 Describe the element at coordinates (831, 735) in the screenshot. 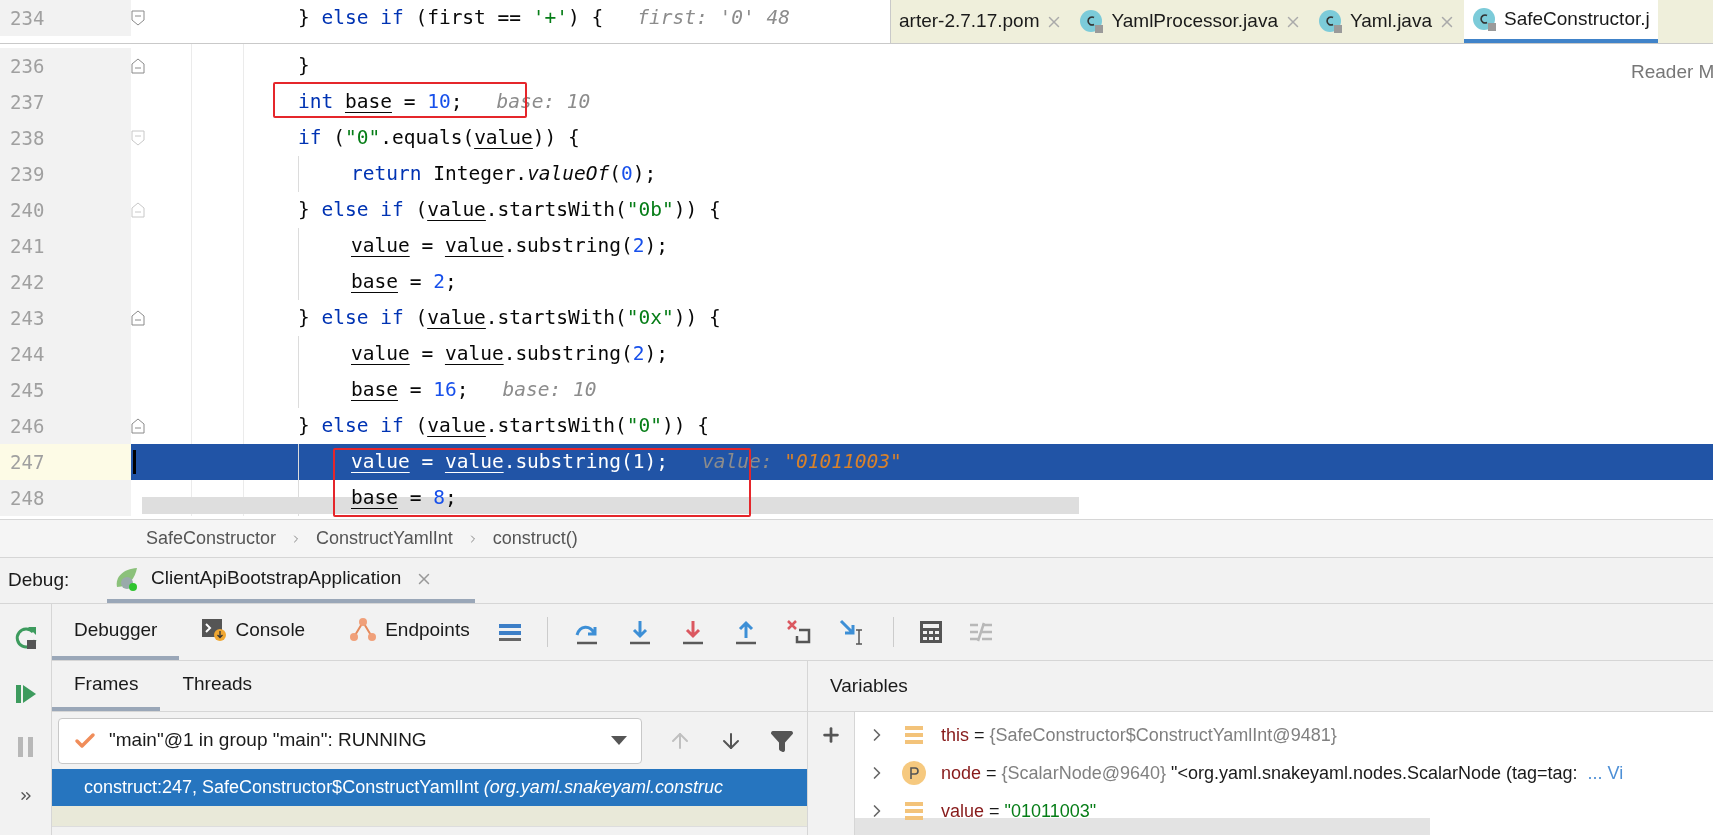

I see `add-icon` at that location.